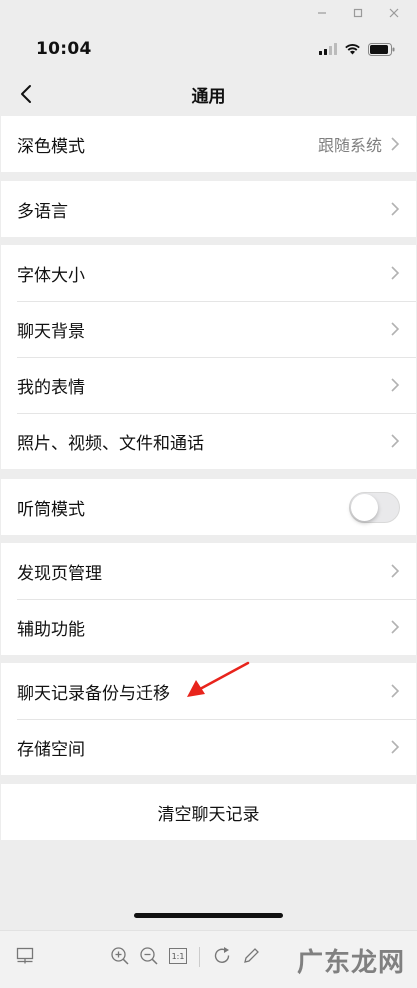 This screenshot has height=988, width=417. I want to click on row-label: 深色模式, so click(51, 146).